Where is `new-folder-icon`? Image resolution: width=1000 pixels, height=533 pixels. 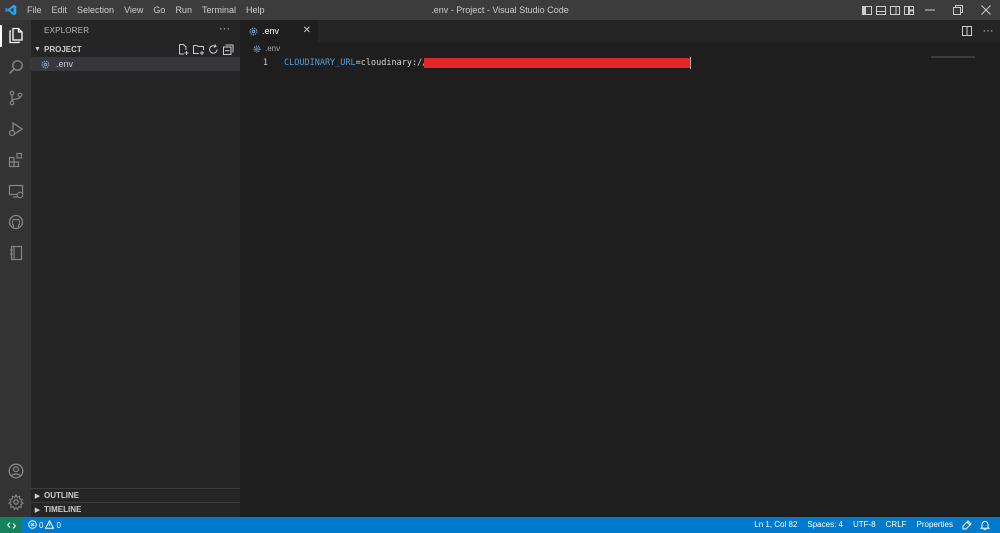
new-folder-icon is located at coordinates (198, 49).